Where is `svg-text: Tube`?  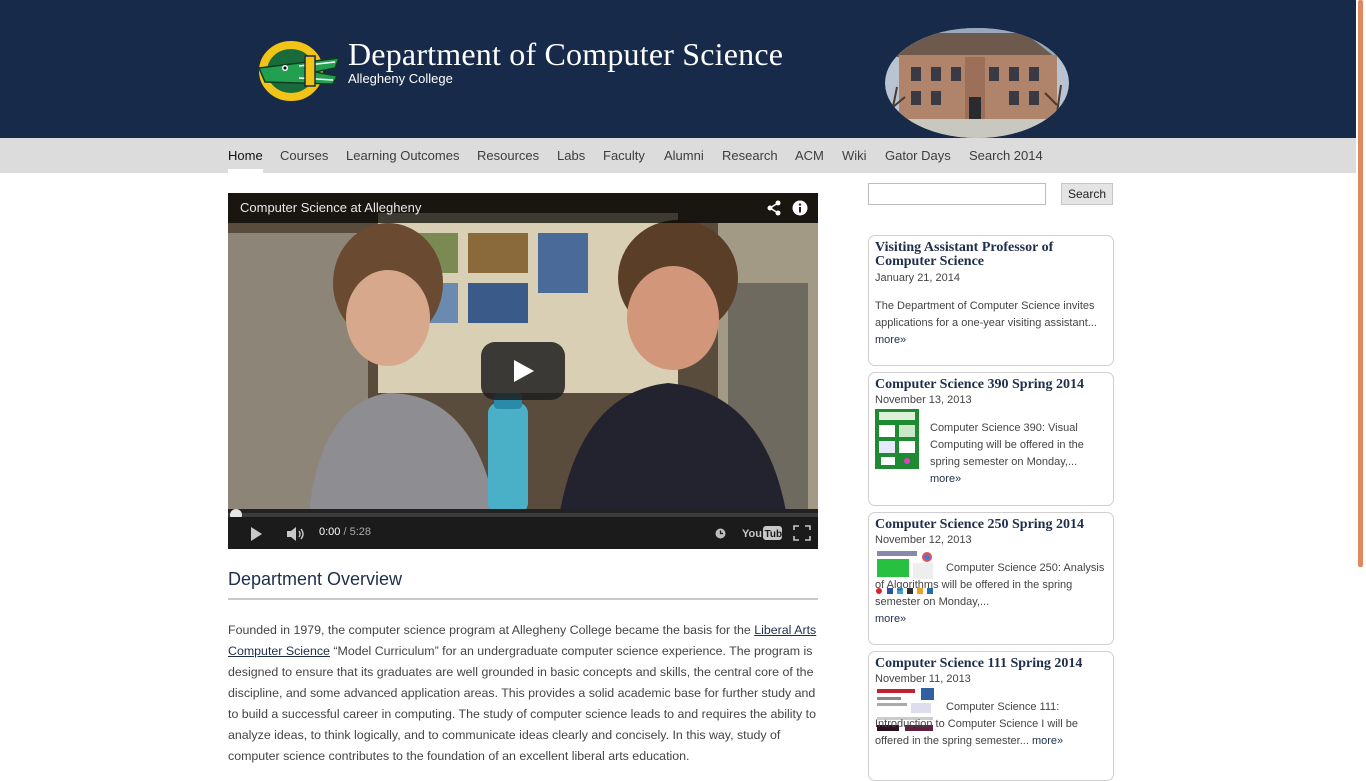
svg-text: Tube is located at coordinates (774, 534).